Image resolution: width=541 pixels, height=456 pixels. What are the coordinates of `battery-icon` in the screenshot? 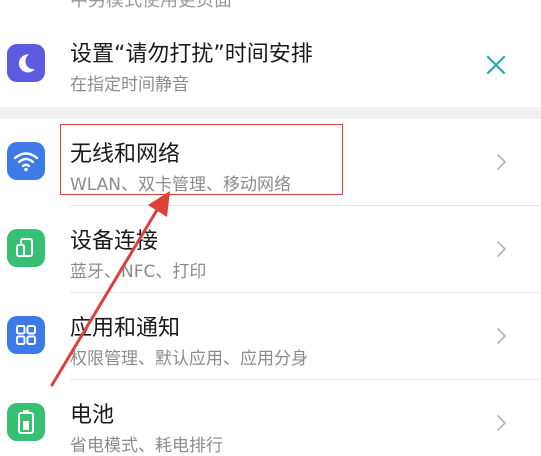 It's located at (26, 422).